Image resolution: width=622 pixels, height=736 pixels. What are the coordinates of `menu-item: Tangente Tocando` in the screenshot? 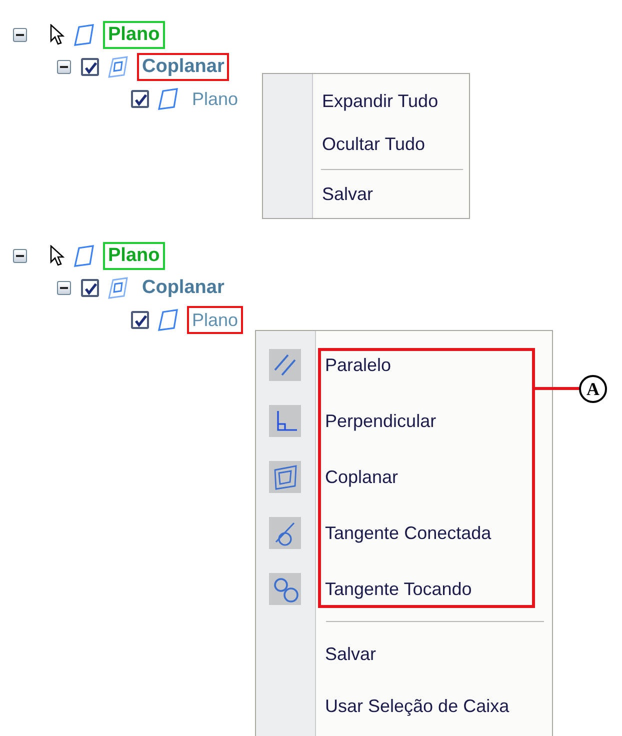 It's located at (398, 589).